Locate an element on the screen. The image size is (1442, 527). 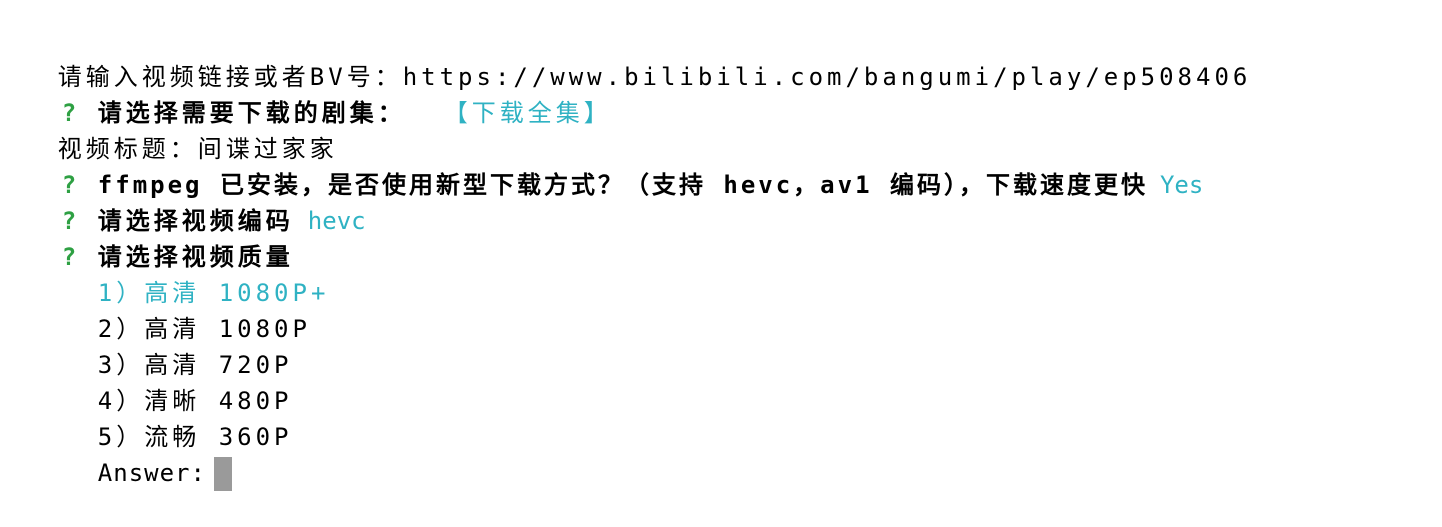
quality-option-2: 2）高清 1080P is located at coordinates (721, 309).